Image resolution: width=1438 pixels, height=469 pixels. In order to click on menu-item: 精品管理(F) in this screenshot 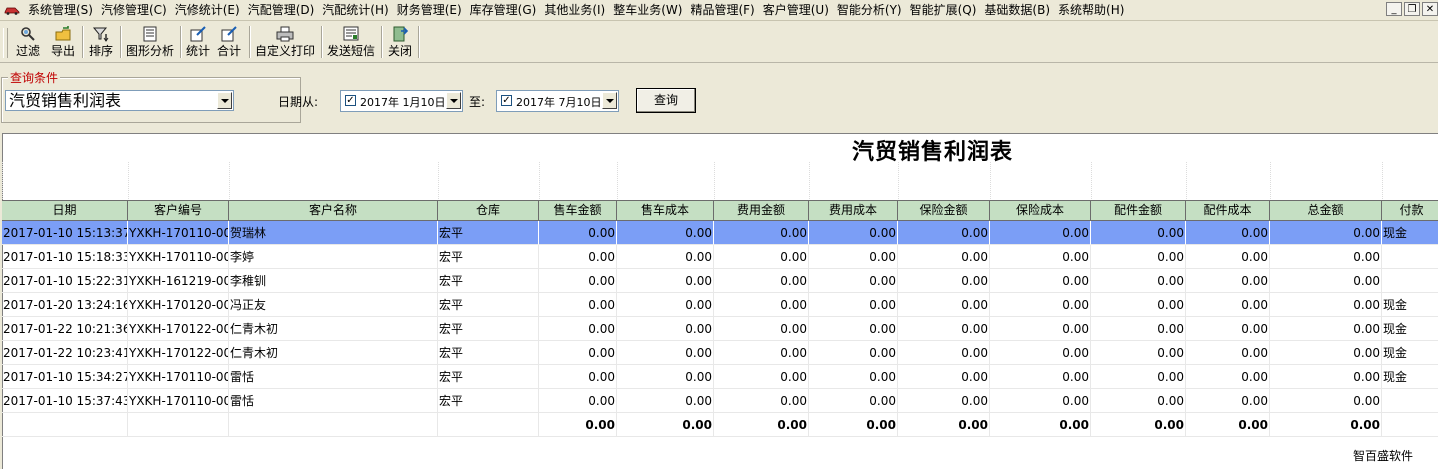, I will do `click(724, 10)`.